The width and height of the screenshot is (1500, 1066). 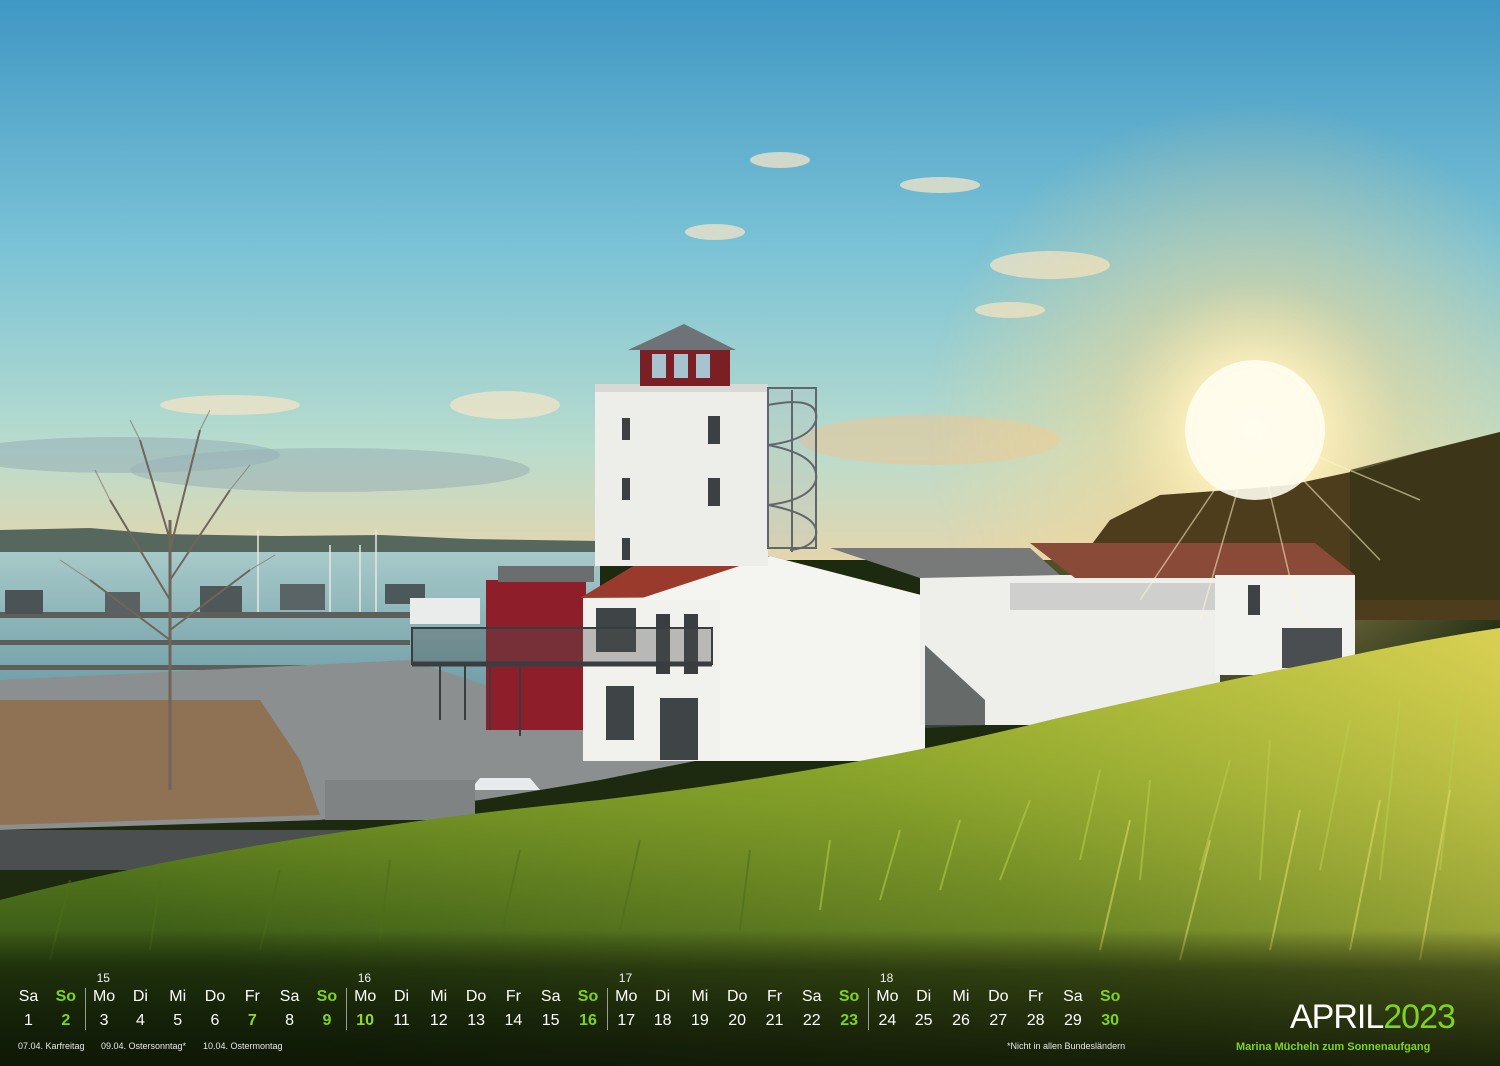 I want to click on day-number: 22, so click(x=811, y=1020).